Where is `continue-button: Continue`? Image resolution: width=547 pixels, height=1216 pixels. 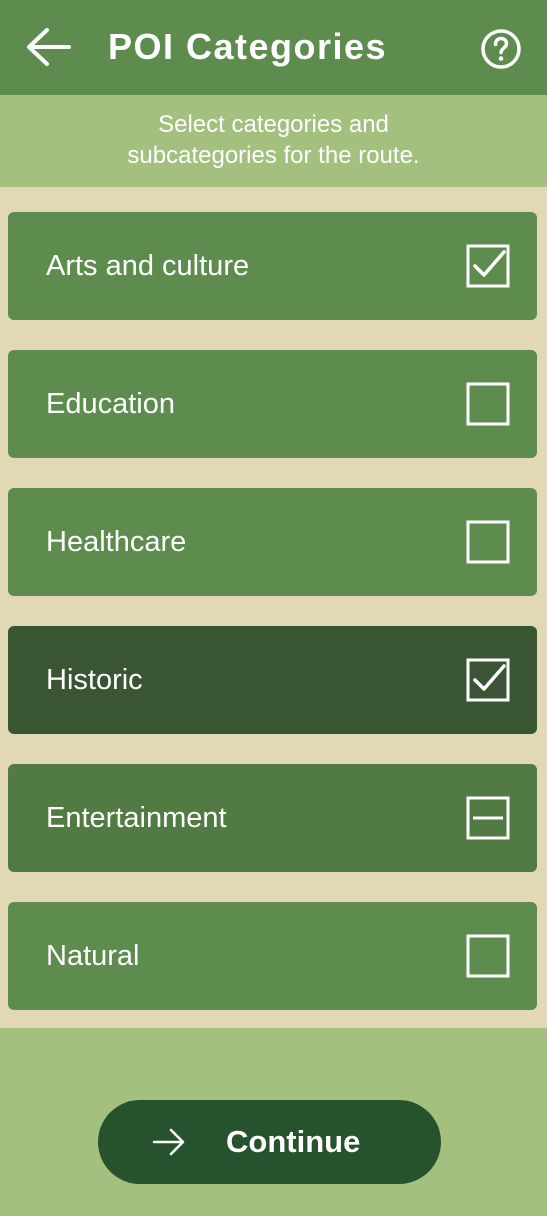 continue-button: Continue is located at coordinates (269, 1142).